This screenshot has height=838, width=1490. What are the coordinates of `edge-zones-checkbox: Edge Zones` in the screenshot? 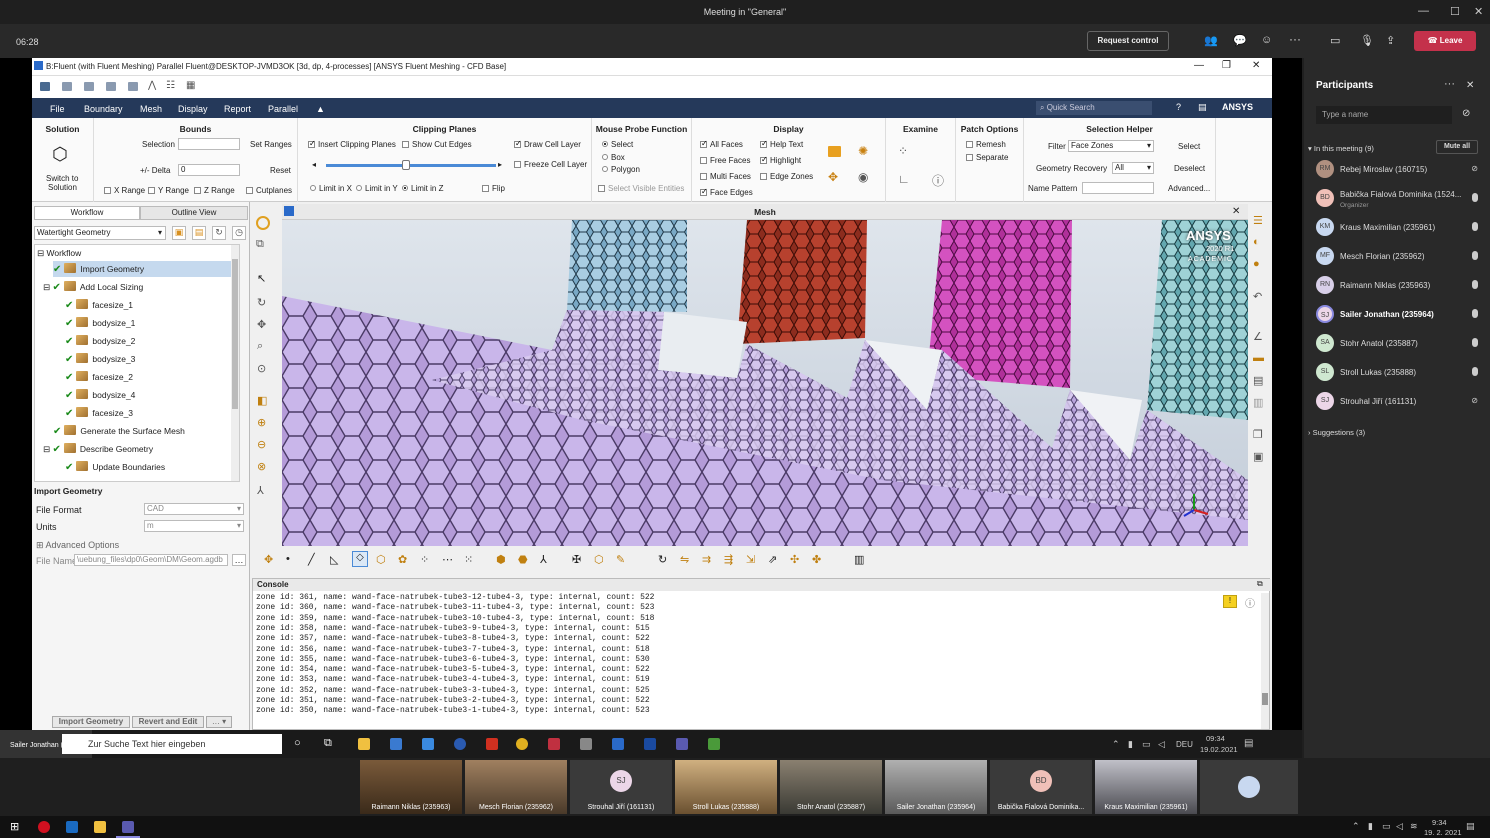 It's located at (786, 176).